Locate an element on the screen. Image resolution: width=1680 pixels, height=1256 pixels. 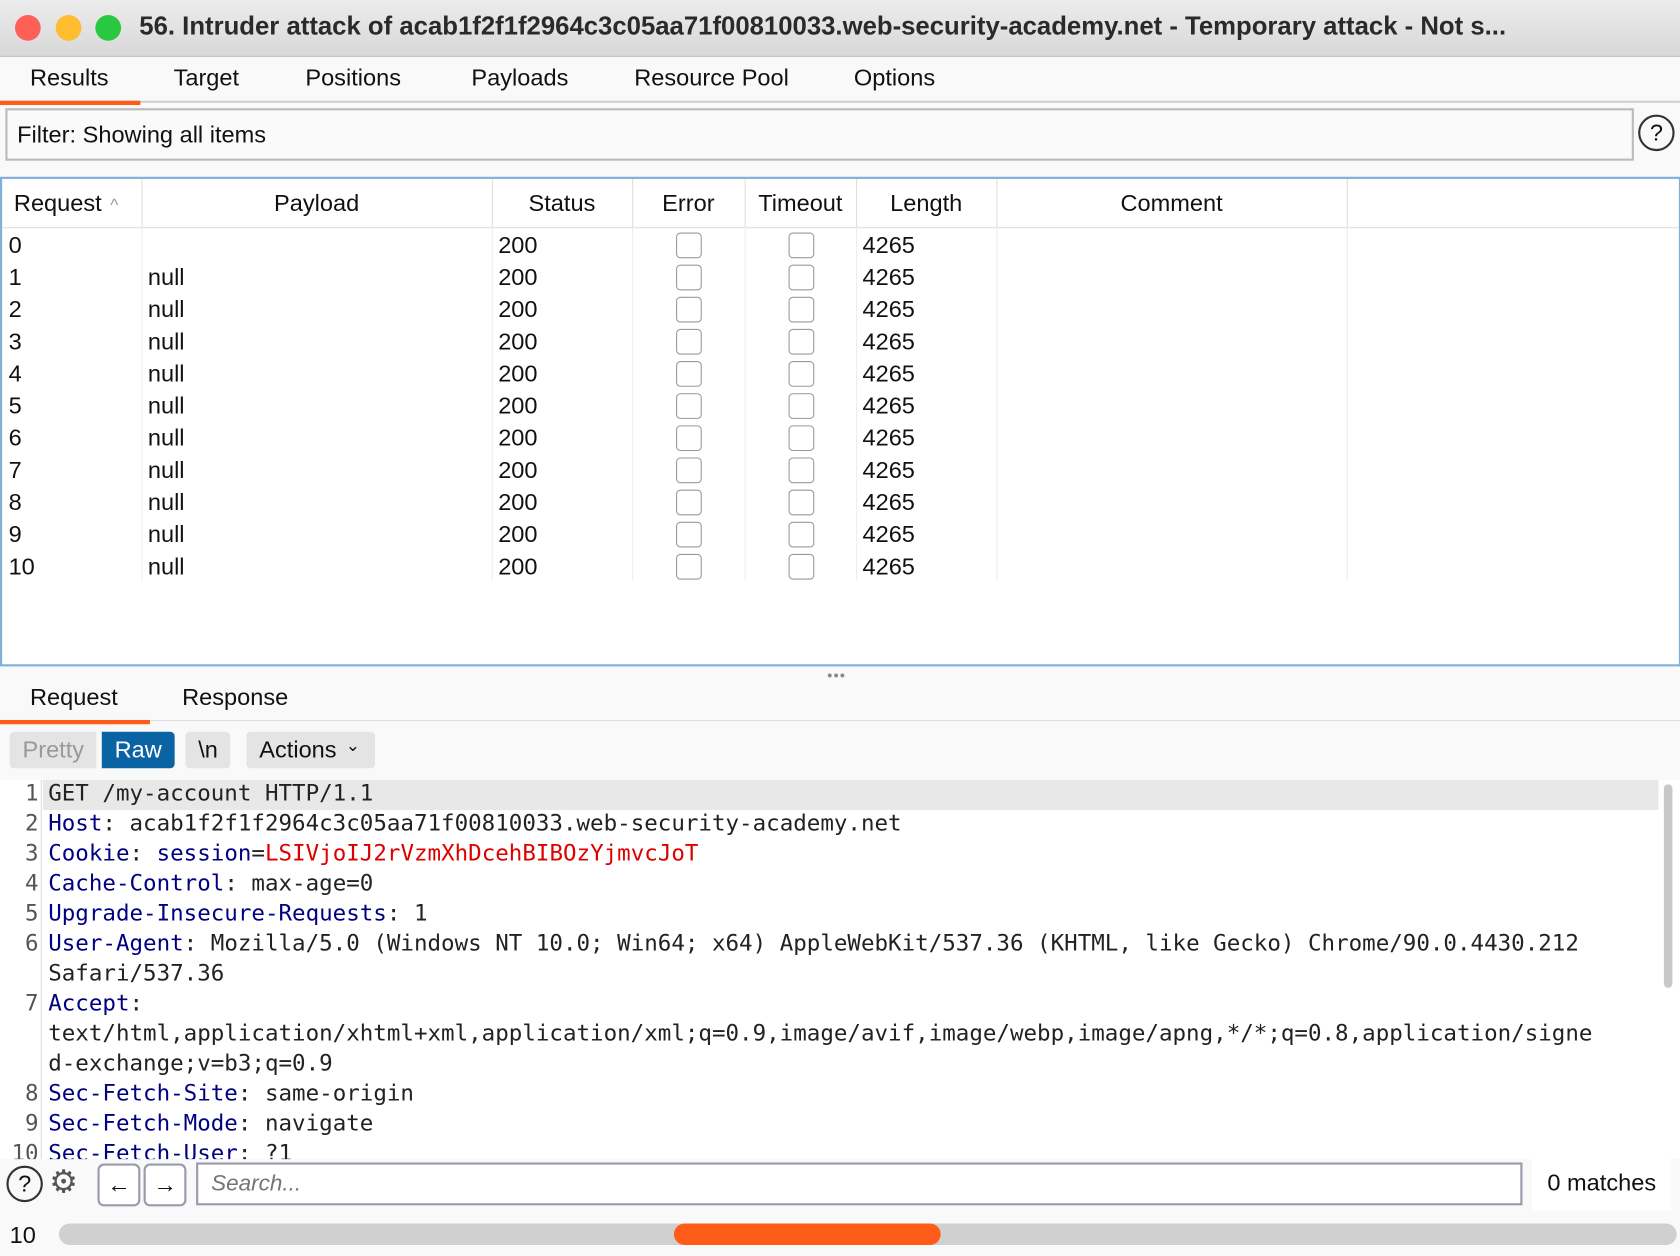
column-header-error: Error is located at coordinates (689, 203).